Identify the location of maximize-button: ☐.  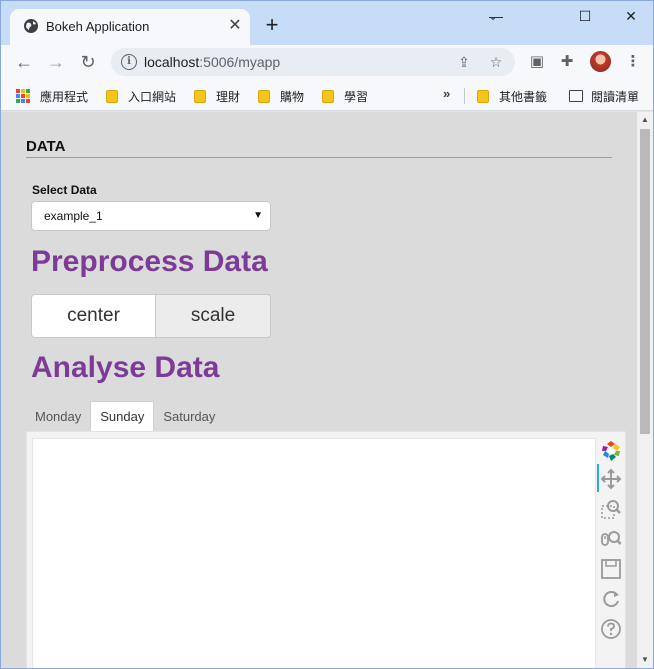
(585, 16).